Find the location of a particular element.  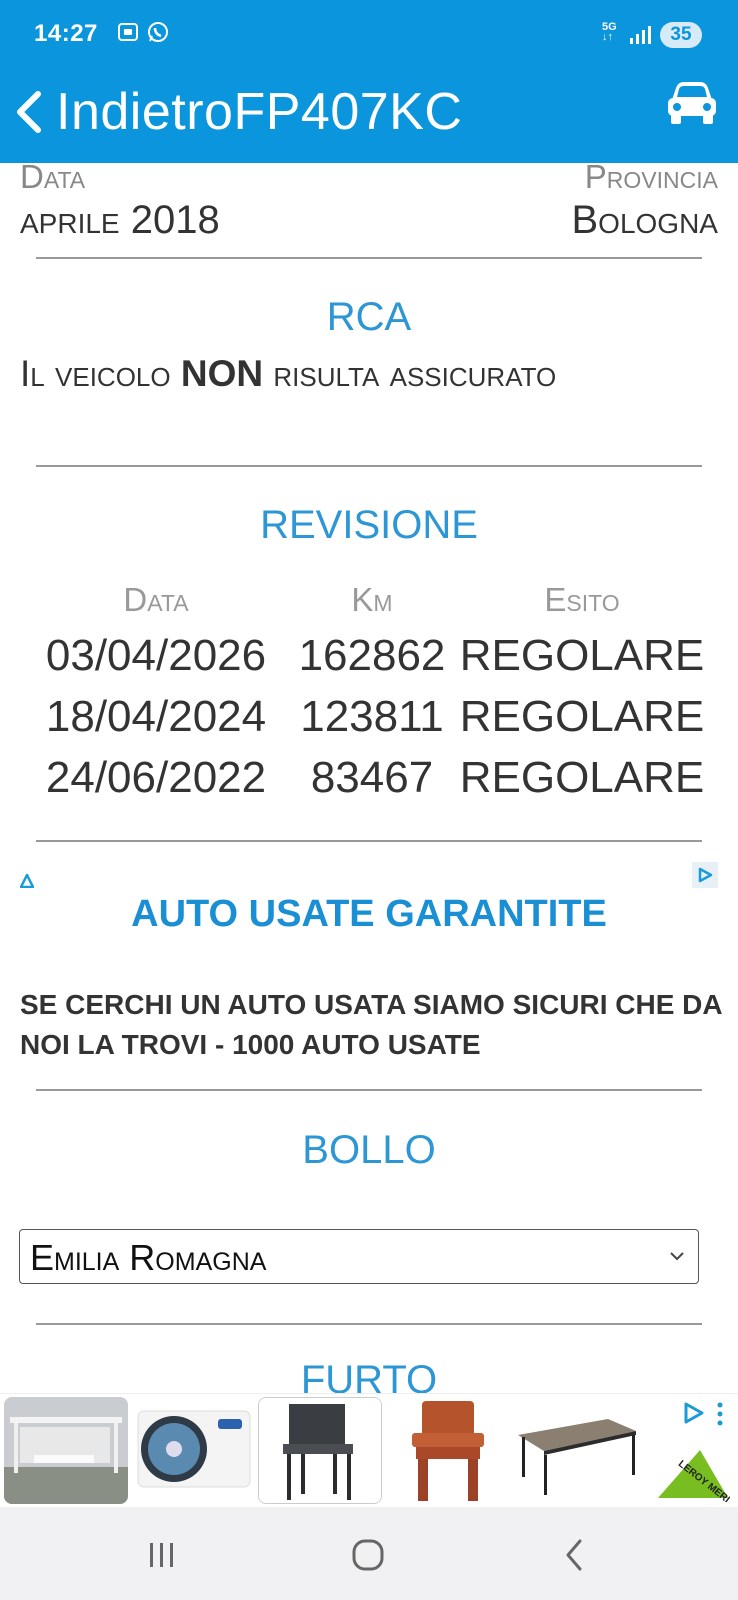

network-type: 5G ↓↑ is located at coordinates (609, 32).